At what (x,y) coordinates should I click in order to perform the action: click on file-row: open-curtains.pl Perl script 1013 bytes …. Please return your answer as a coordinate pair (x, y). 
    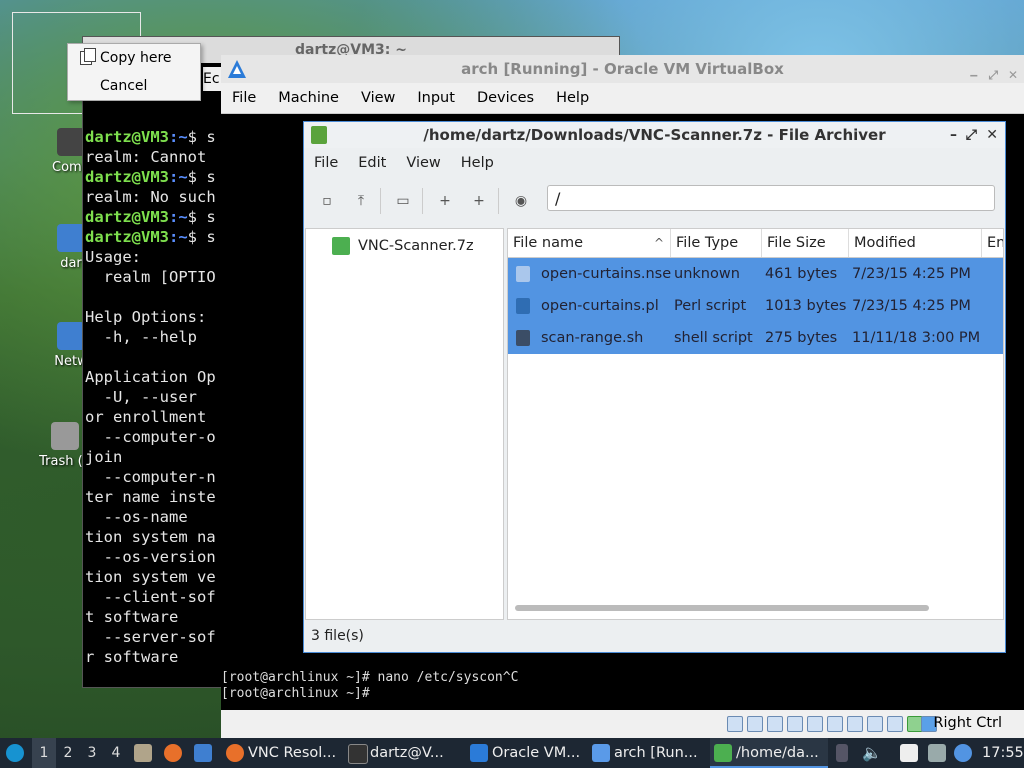
    Looking at the image, I should click on (755, 306).